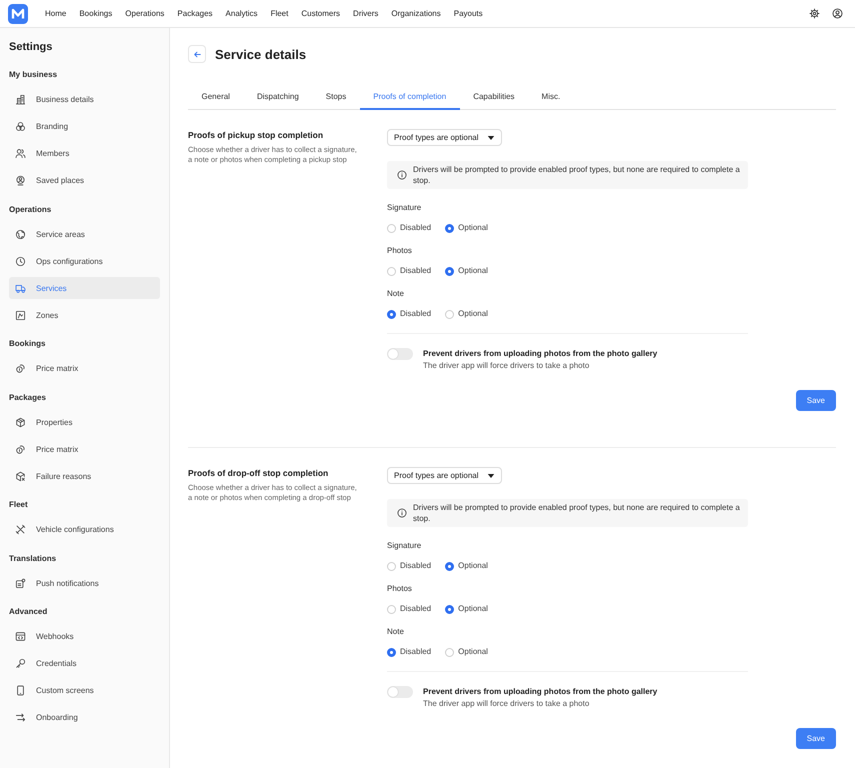 The width and height of the screenshot is (855, 768). What do you see at coordinates (20, 99) in the screenshot?
I see `building-icon` at bounding box center [20, 99].